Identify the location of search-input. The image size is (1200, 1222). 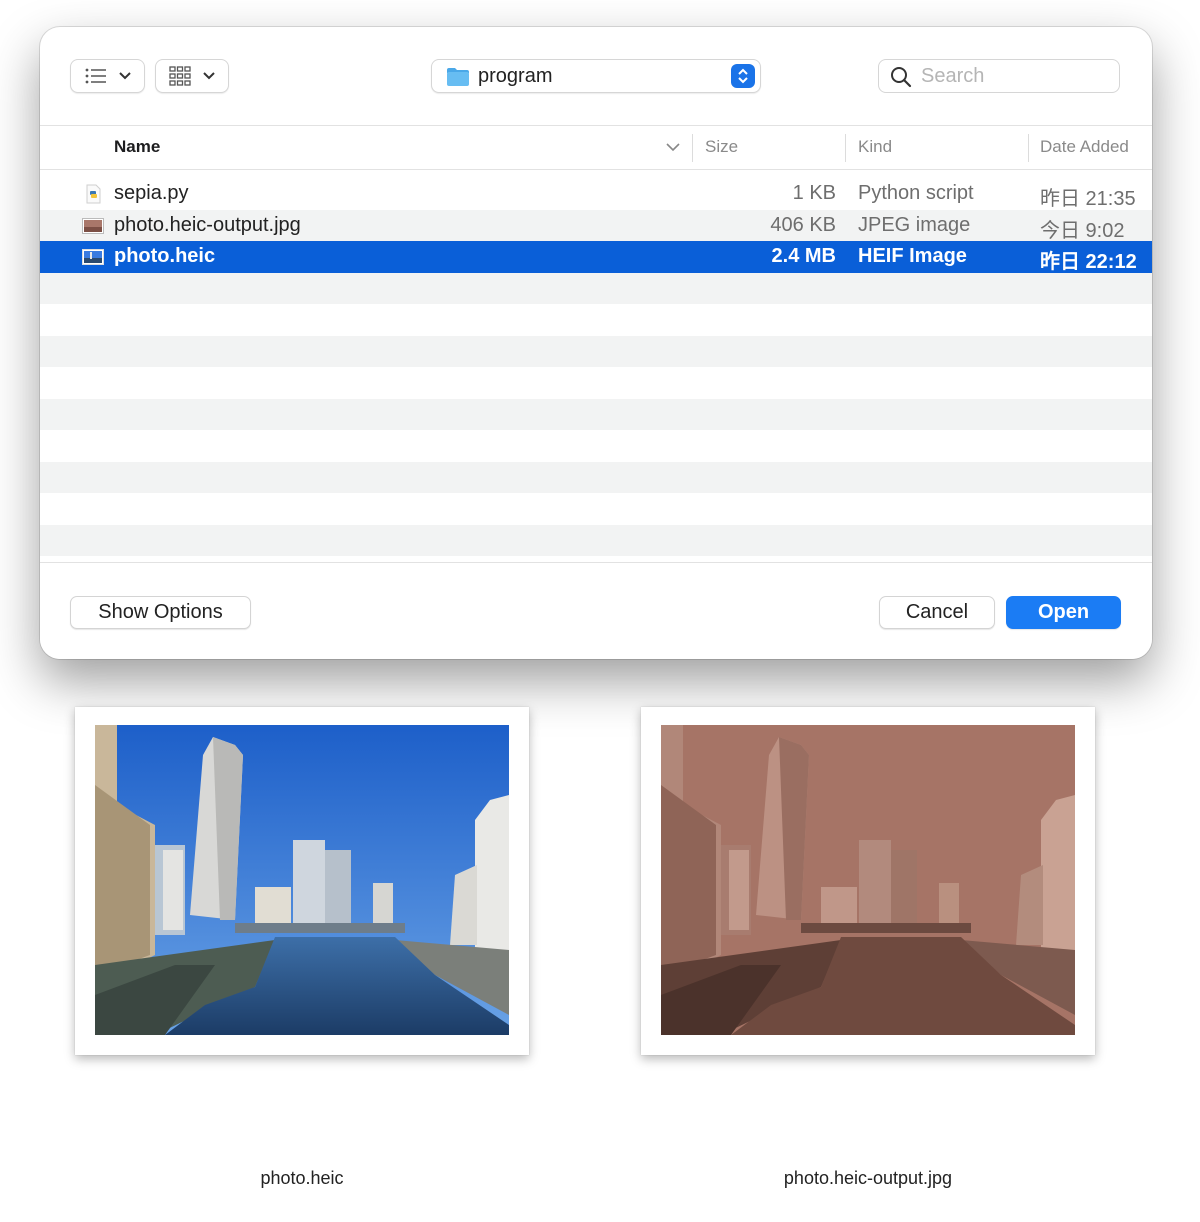
(1016, 76).